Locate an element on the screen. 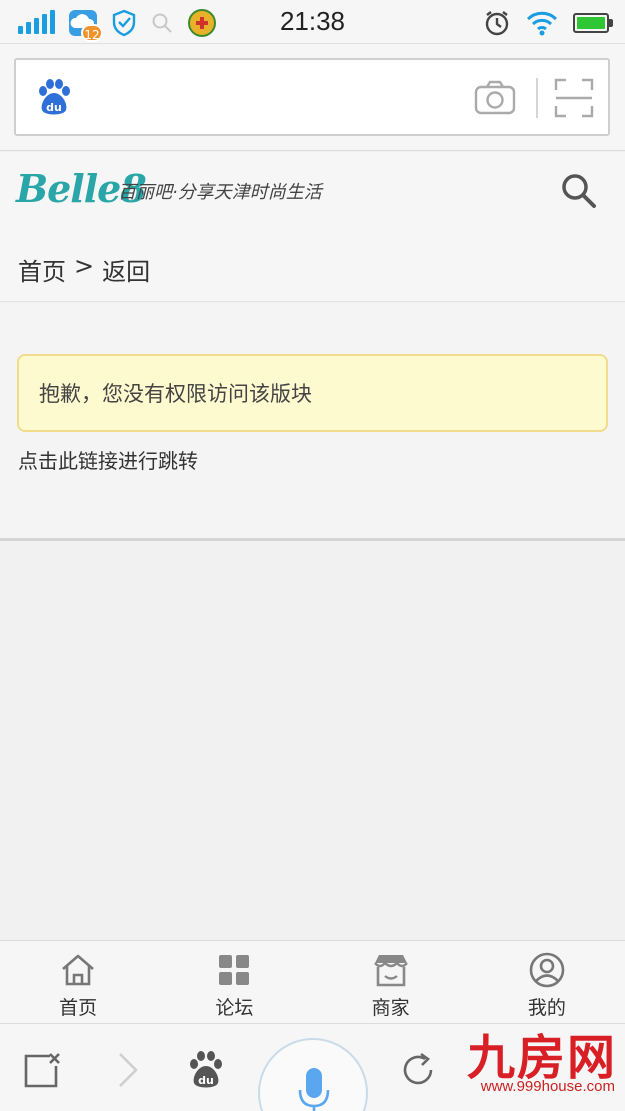  browser-search-area: du is located at coordinates (312, 97).